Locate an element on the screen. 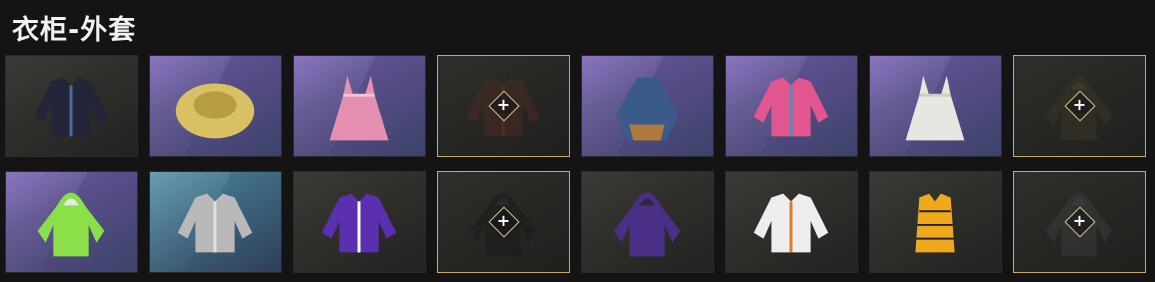 The height and width of the screenshot is (282, 1155). outfit-slot-pink-dress-coat is located at coordinates (359, 106).